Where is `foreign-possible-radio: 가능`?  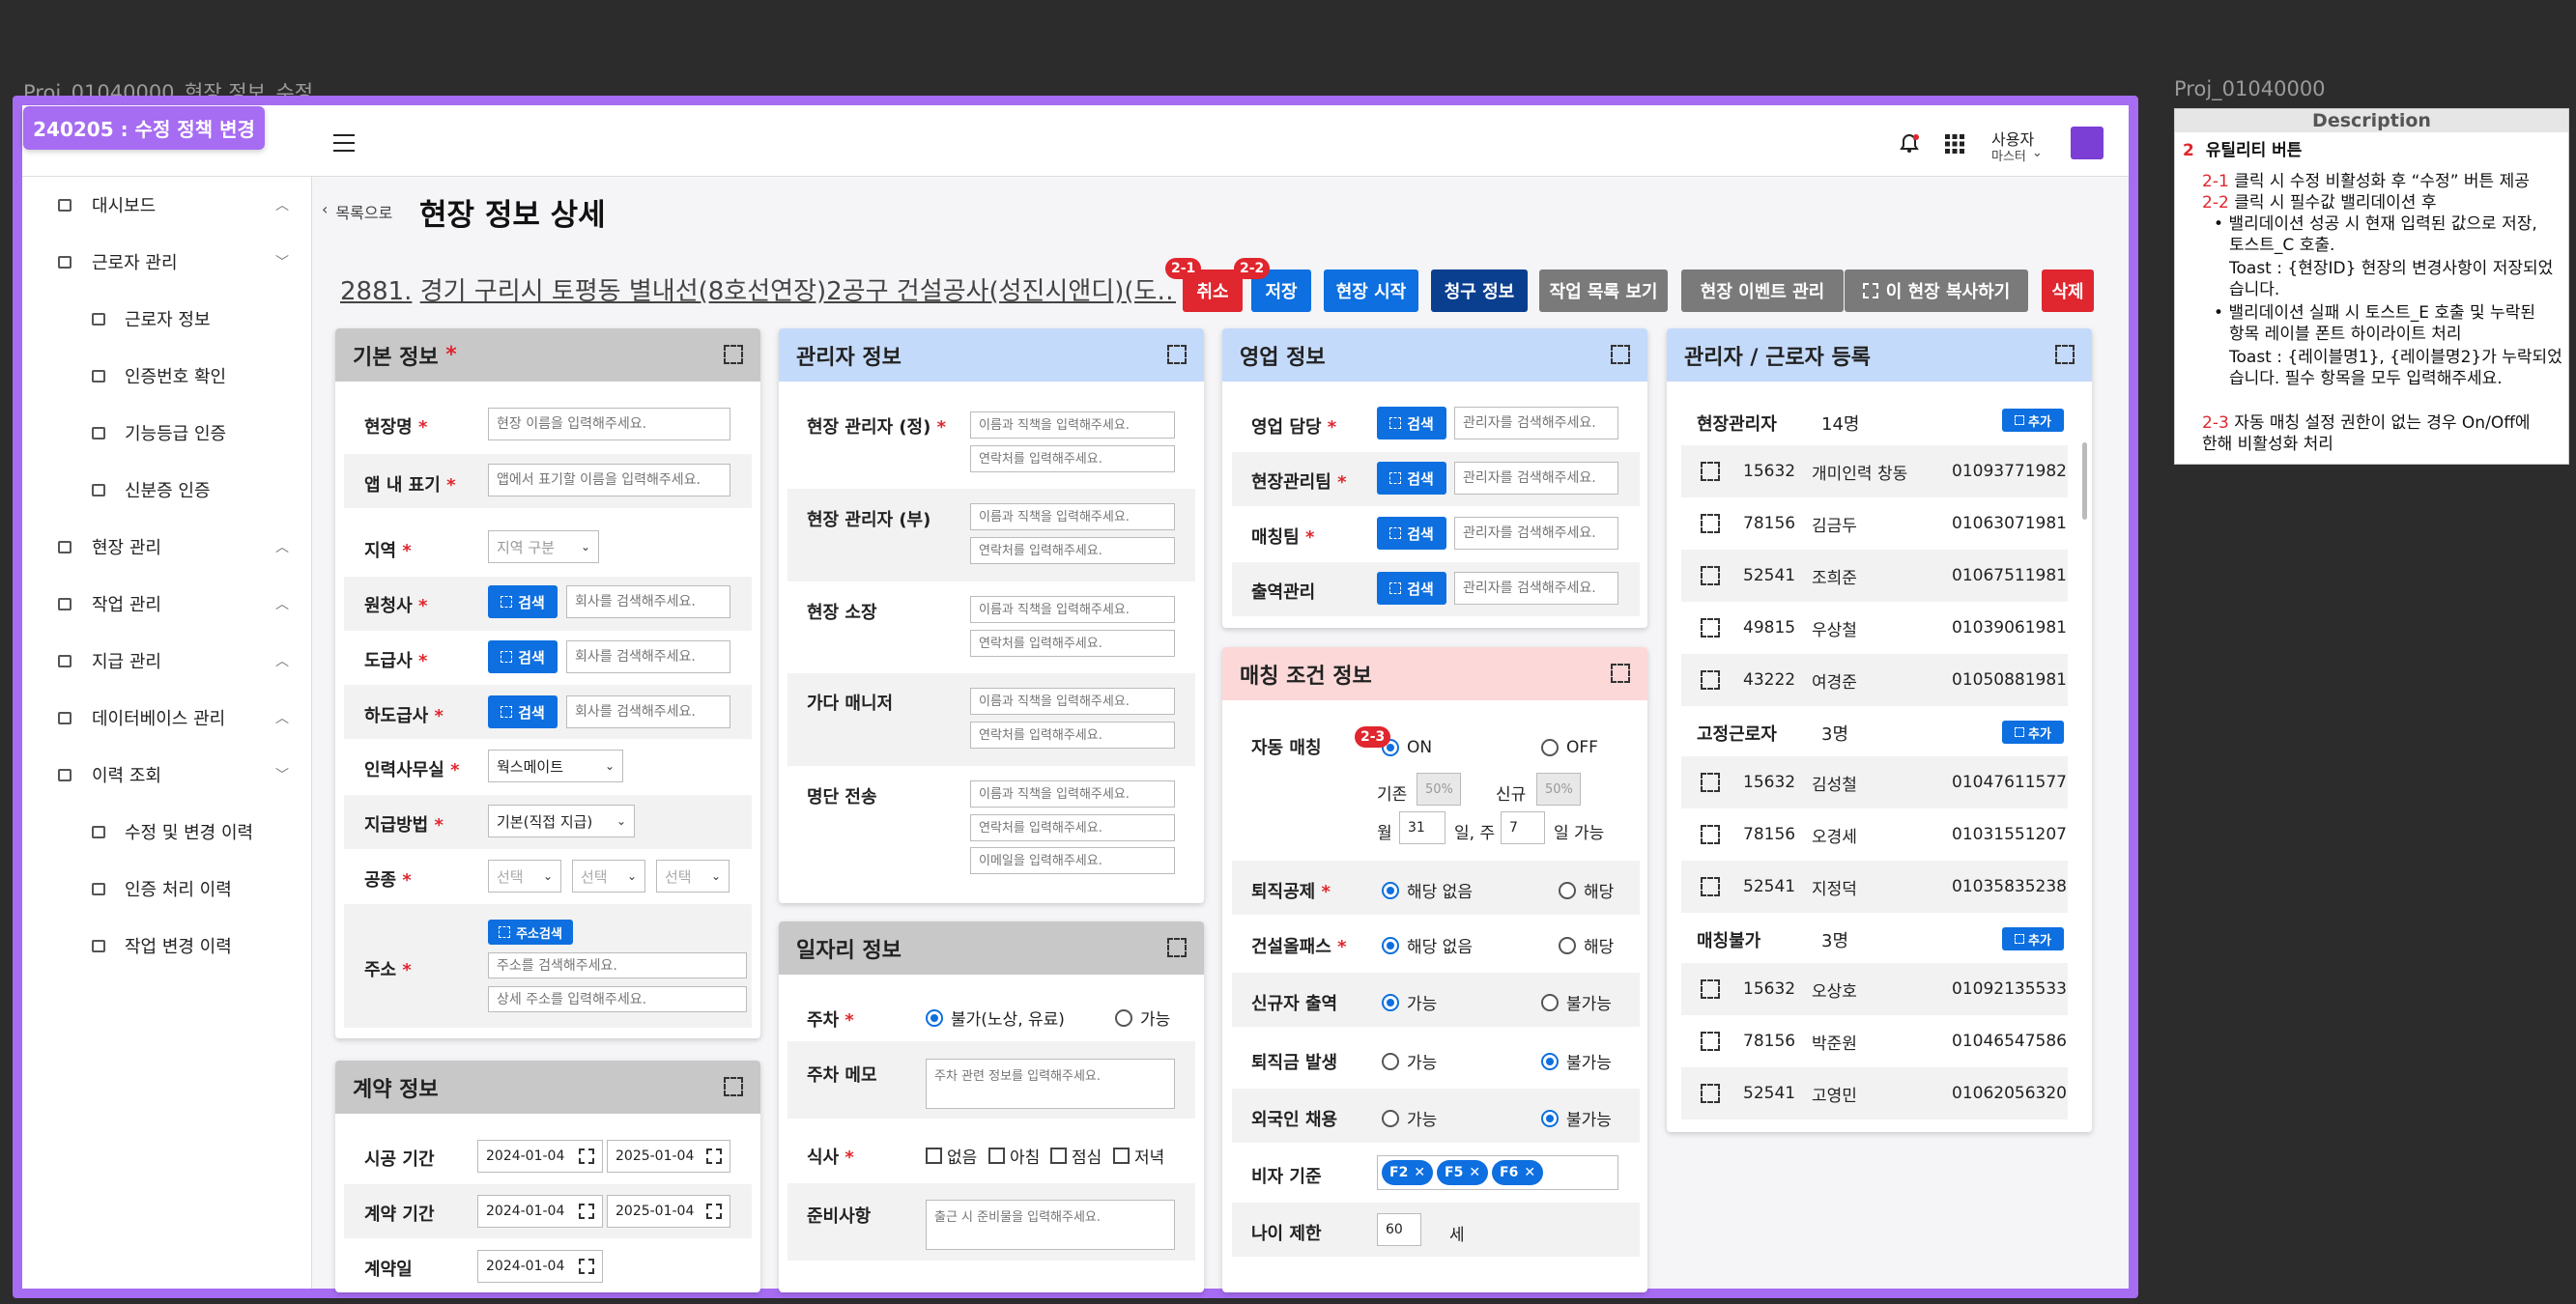 foreign-possible-radio: 가능 is located at coordinates (1410, 1118).